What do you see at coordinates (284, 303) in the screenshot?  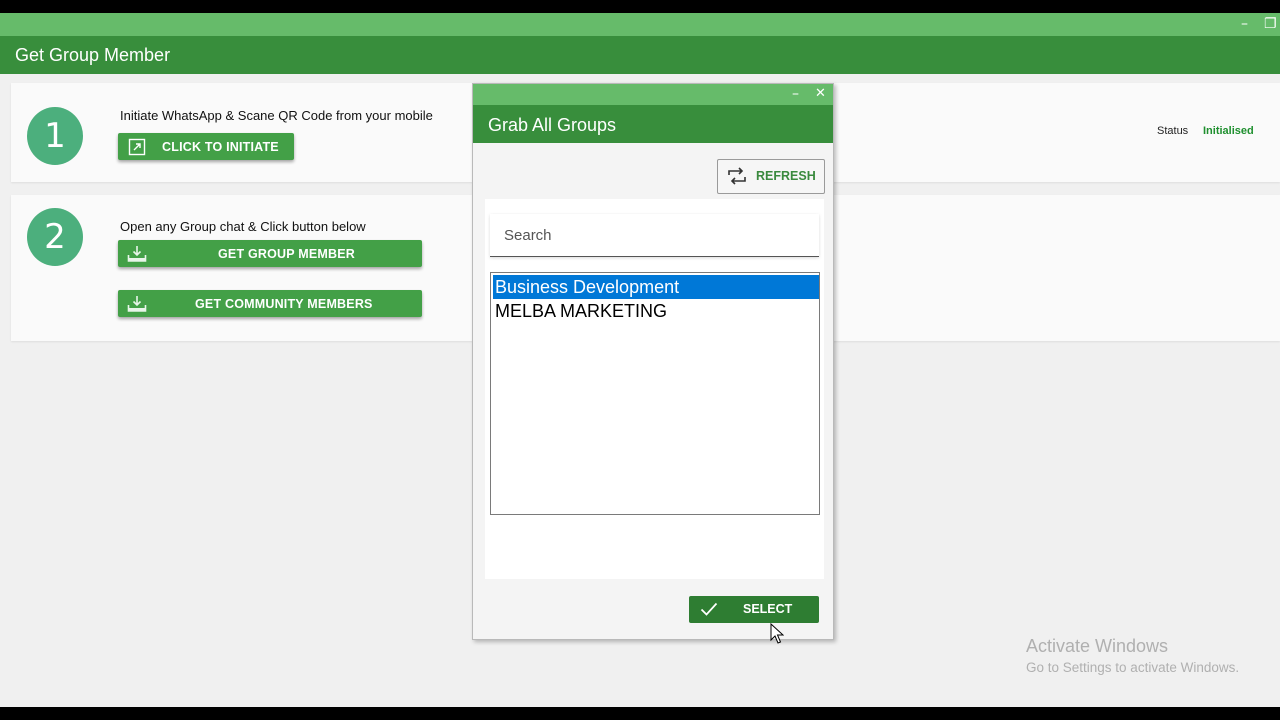 I see `get-community-members-label: GET COMMUNITY MEMBERS` at bounding box center [284, 303].